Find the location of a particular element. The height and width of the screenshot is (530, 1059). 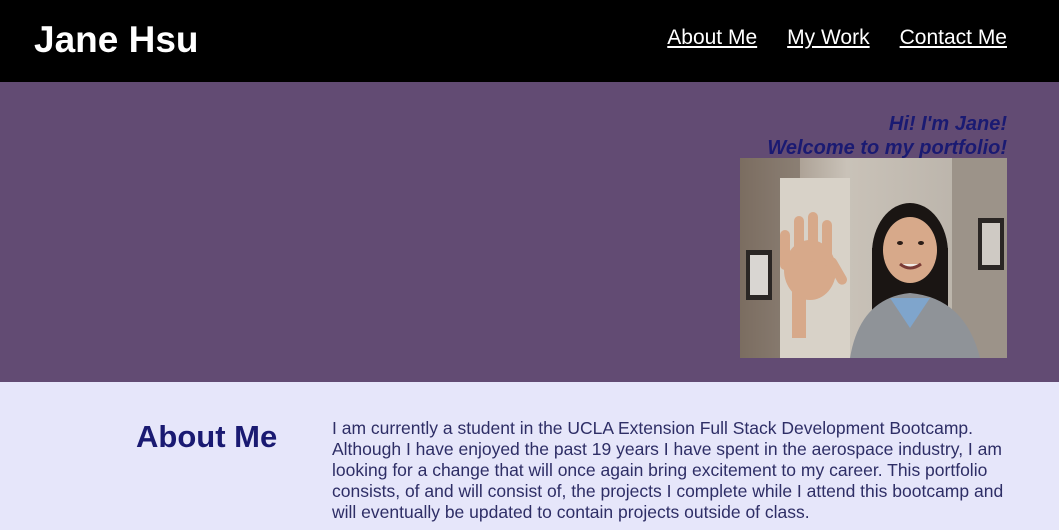

site-title: Jane Hsu is located at coordinates (116, 39).